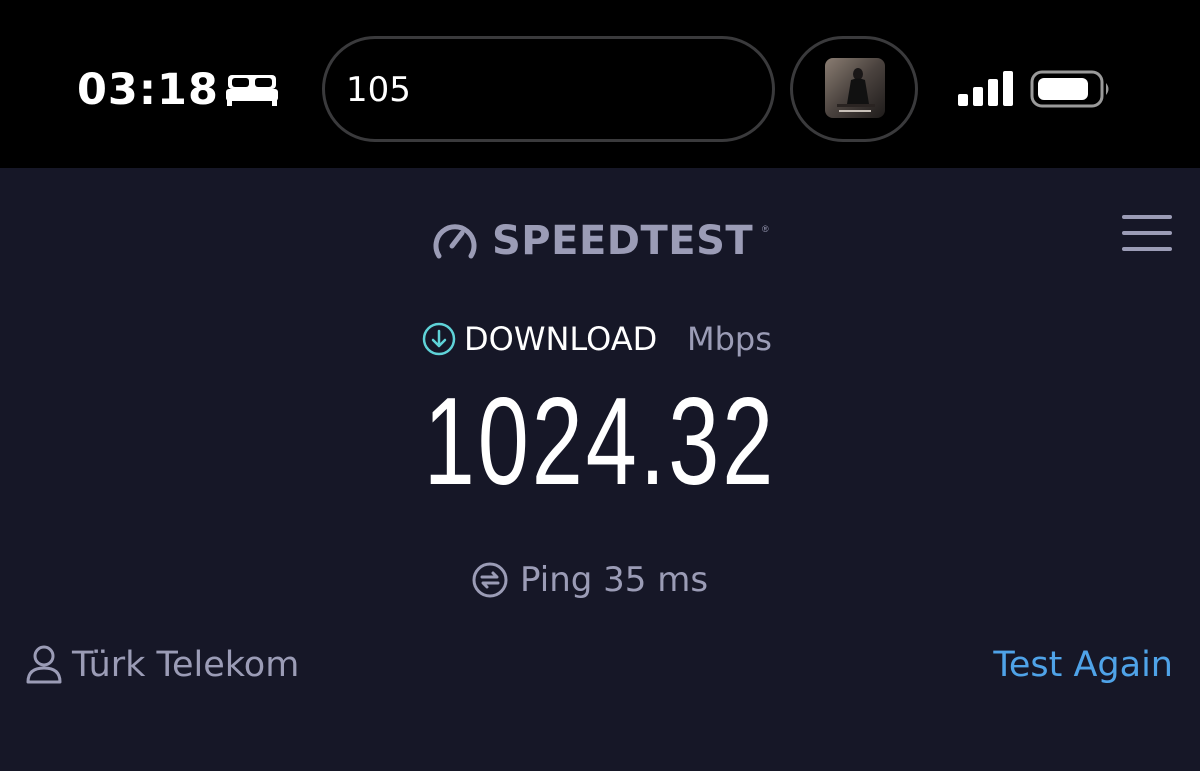 The height and width of the screenshot is (771, 1200). I want to click on album-art, so click(855, 88).